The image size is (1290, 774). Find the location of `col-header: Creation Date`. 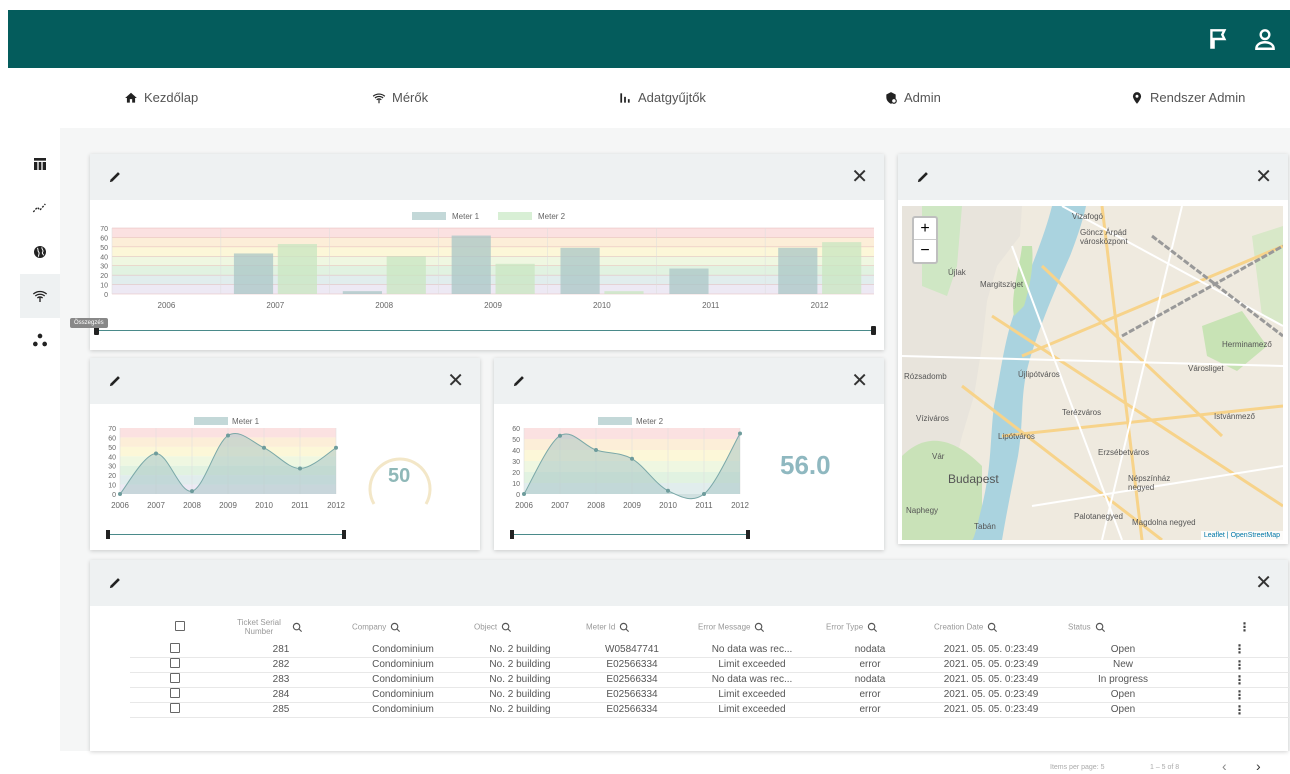

col-header: Creation Date is located at coordinates (991, 627).